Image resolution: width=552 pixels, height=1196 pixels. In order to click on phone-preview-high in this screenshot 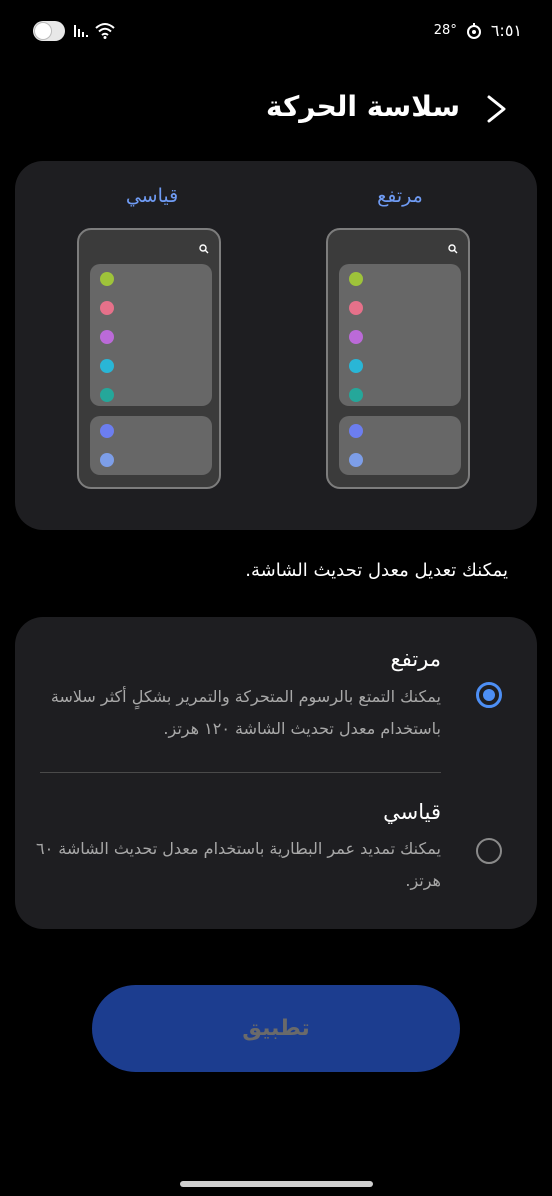, I will do `click(398, 358)`.